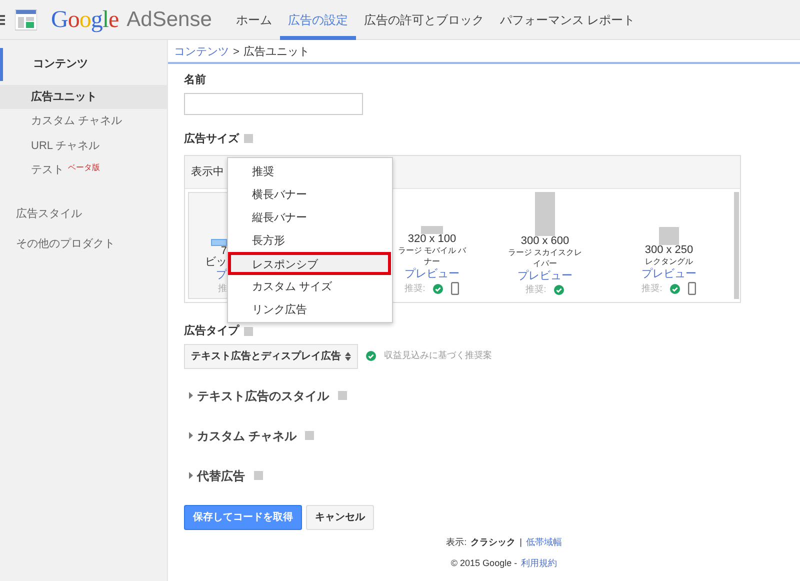  Describe the element at coordinates (669, 250) in the screenshot. I see `size-text: 300 x 250` at that location.